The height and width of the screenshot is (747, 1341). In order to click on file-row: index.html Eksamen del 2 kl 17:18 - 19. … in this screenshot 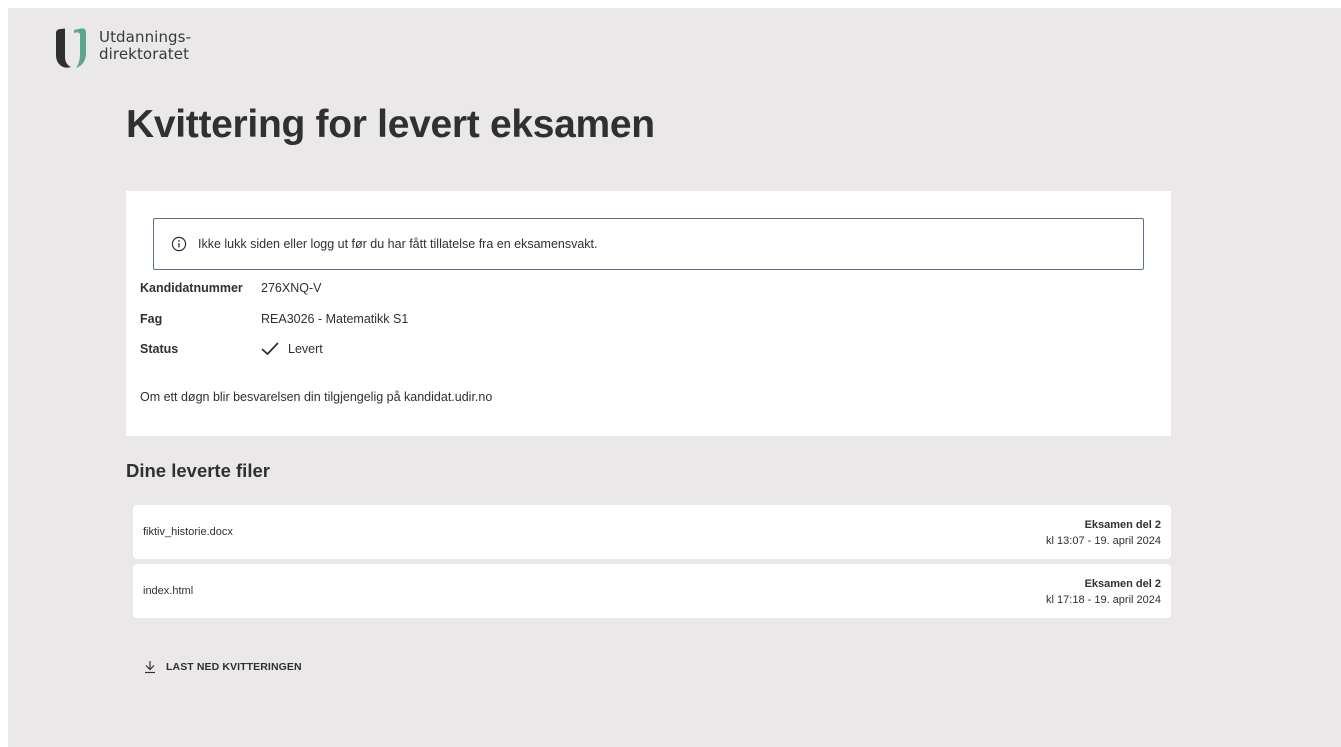, I will do `click(652, 591)`.